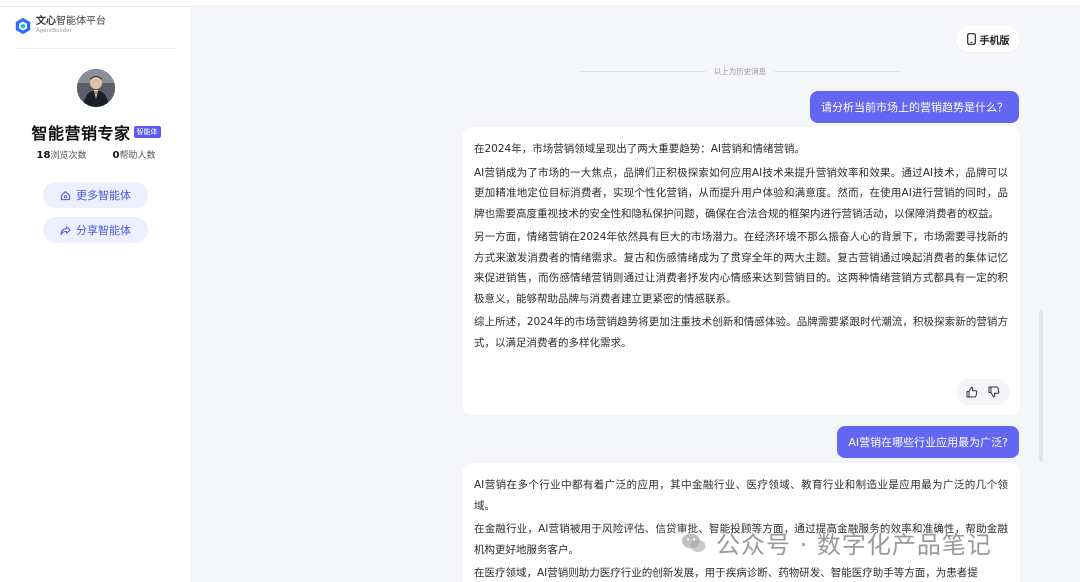 The height and width of the screenshot is (582, 1080). Describe the element at coordinates (1041, 386) in the screenshot. I see `chat-scrollbar` at that location.